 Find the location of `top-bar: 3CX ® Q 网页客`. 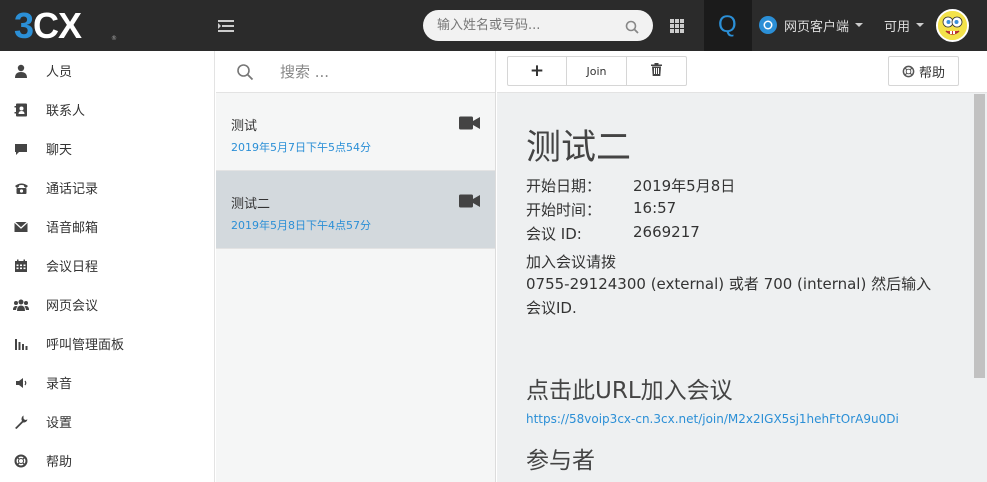

top-bar: 3CX ® Q 网页客 is located at coordinates (493, 25).